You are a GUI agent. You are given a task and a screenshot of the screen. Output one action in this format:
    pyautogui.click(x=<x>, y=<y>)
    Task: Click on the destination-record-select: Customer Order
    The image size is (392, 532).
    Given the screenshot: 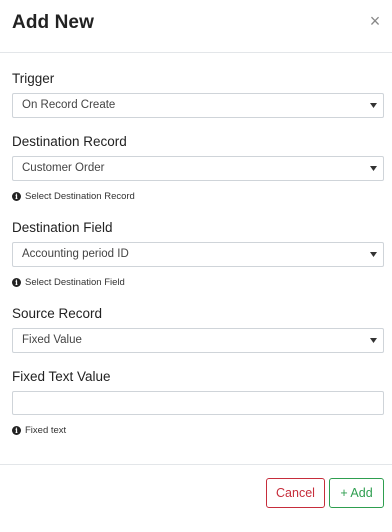 What is the action you would take?
    pyautogui.click(x=198, y=168)
    